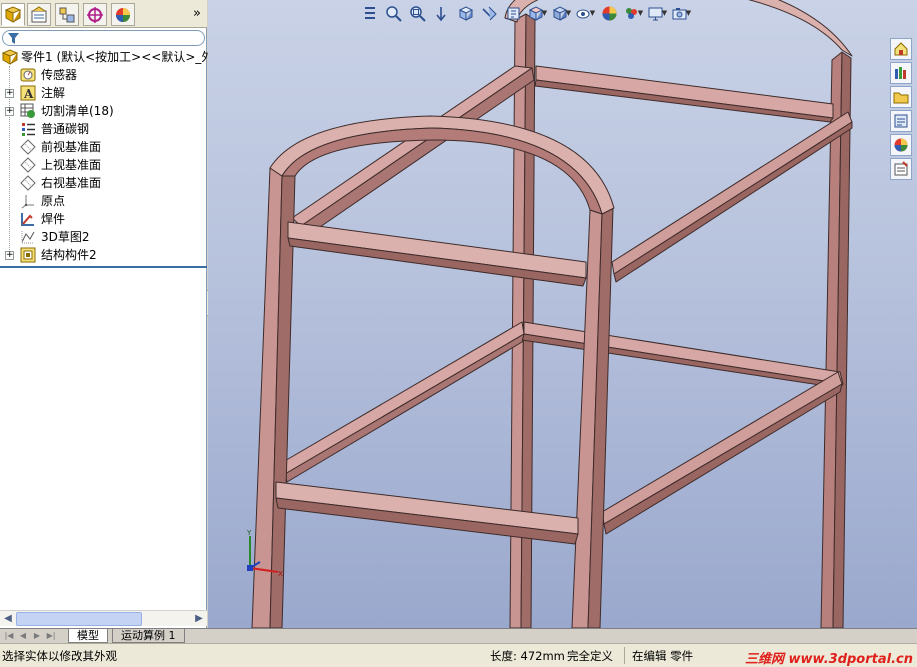 This screenshot has width=917, height=667. I want to click on scroll-right-arrow-icon: ▶, so click(199, 619).